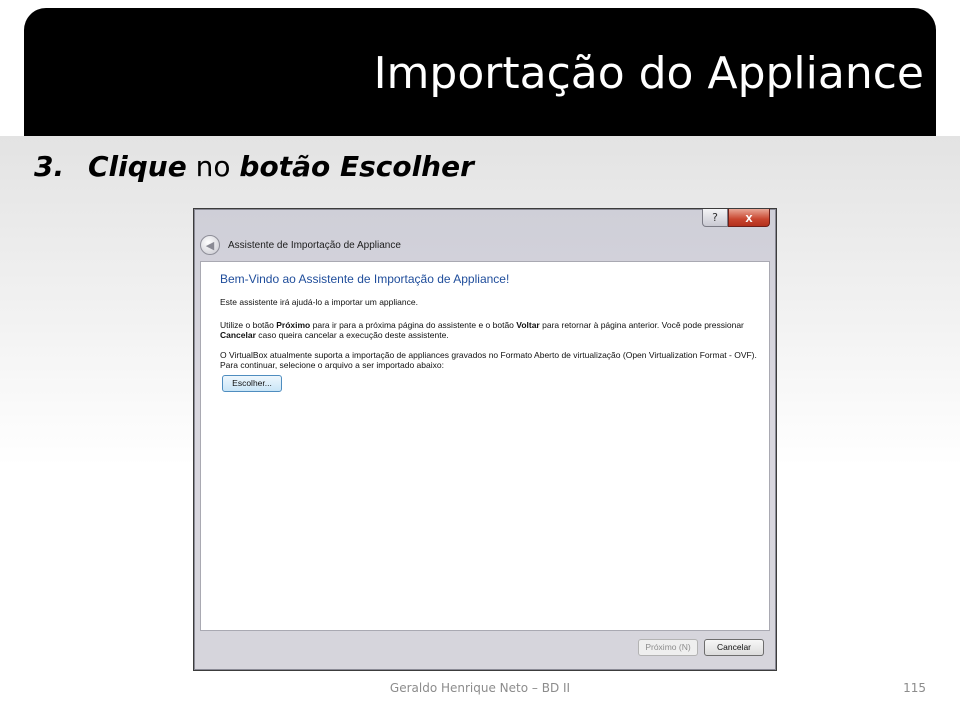 The width and height of the screenshot is (960, 720). I want to click on nav-text-voltar: Voltar, so click(528, 325).